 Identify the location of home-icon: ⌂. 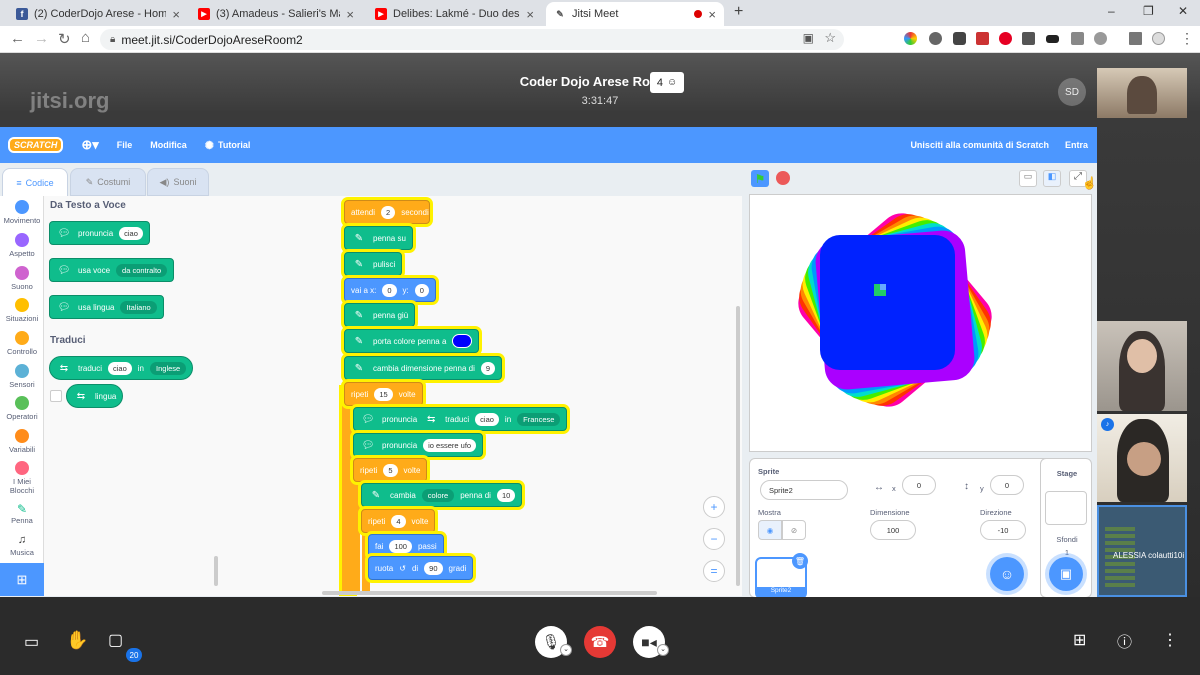
(85, 37).